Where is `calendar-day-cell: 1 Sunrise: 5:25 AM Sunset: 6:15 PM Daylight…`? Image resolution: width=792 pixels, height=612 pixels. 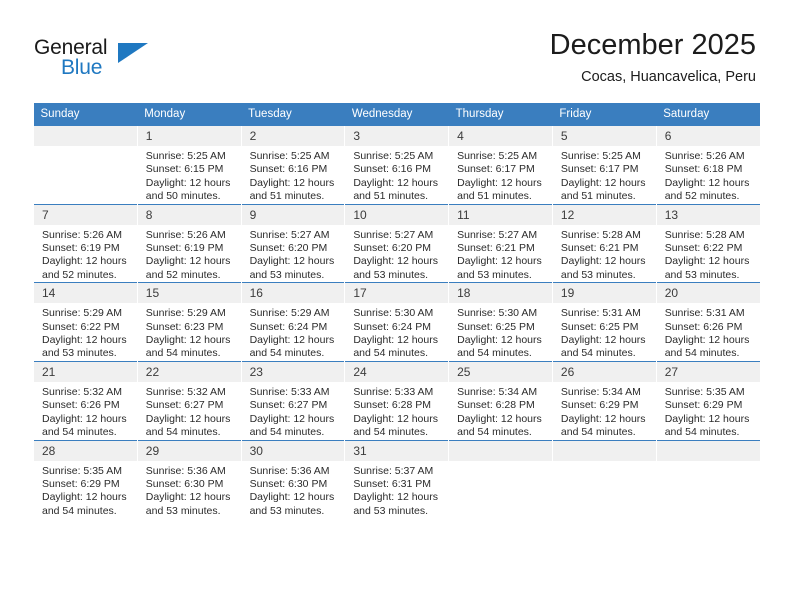 calendar-day-cell: 1 Sunrise: 5:25 AM Sunset: 6:15 PM Daylight… is located at coordinates (189, 165).